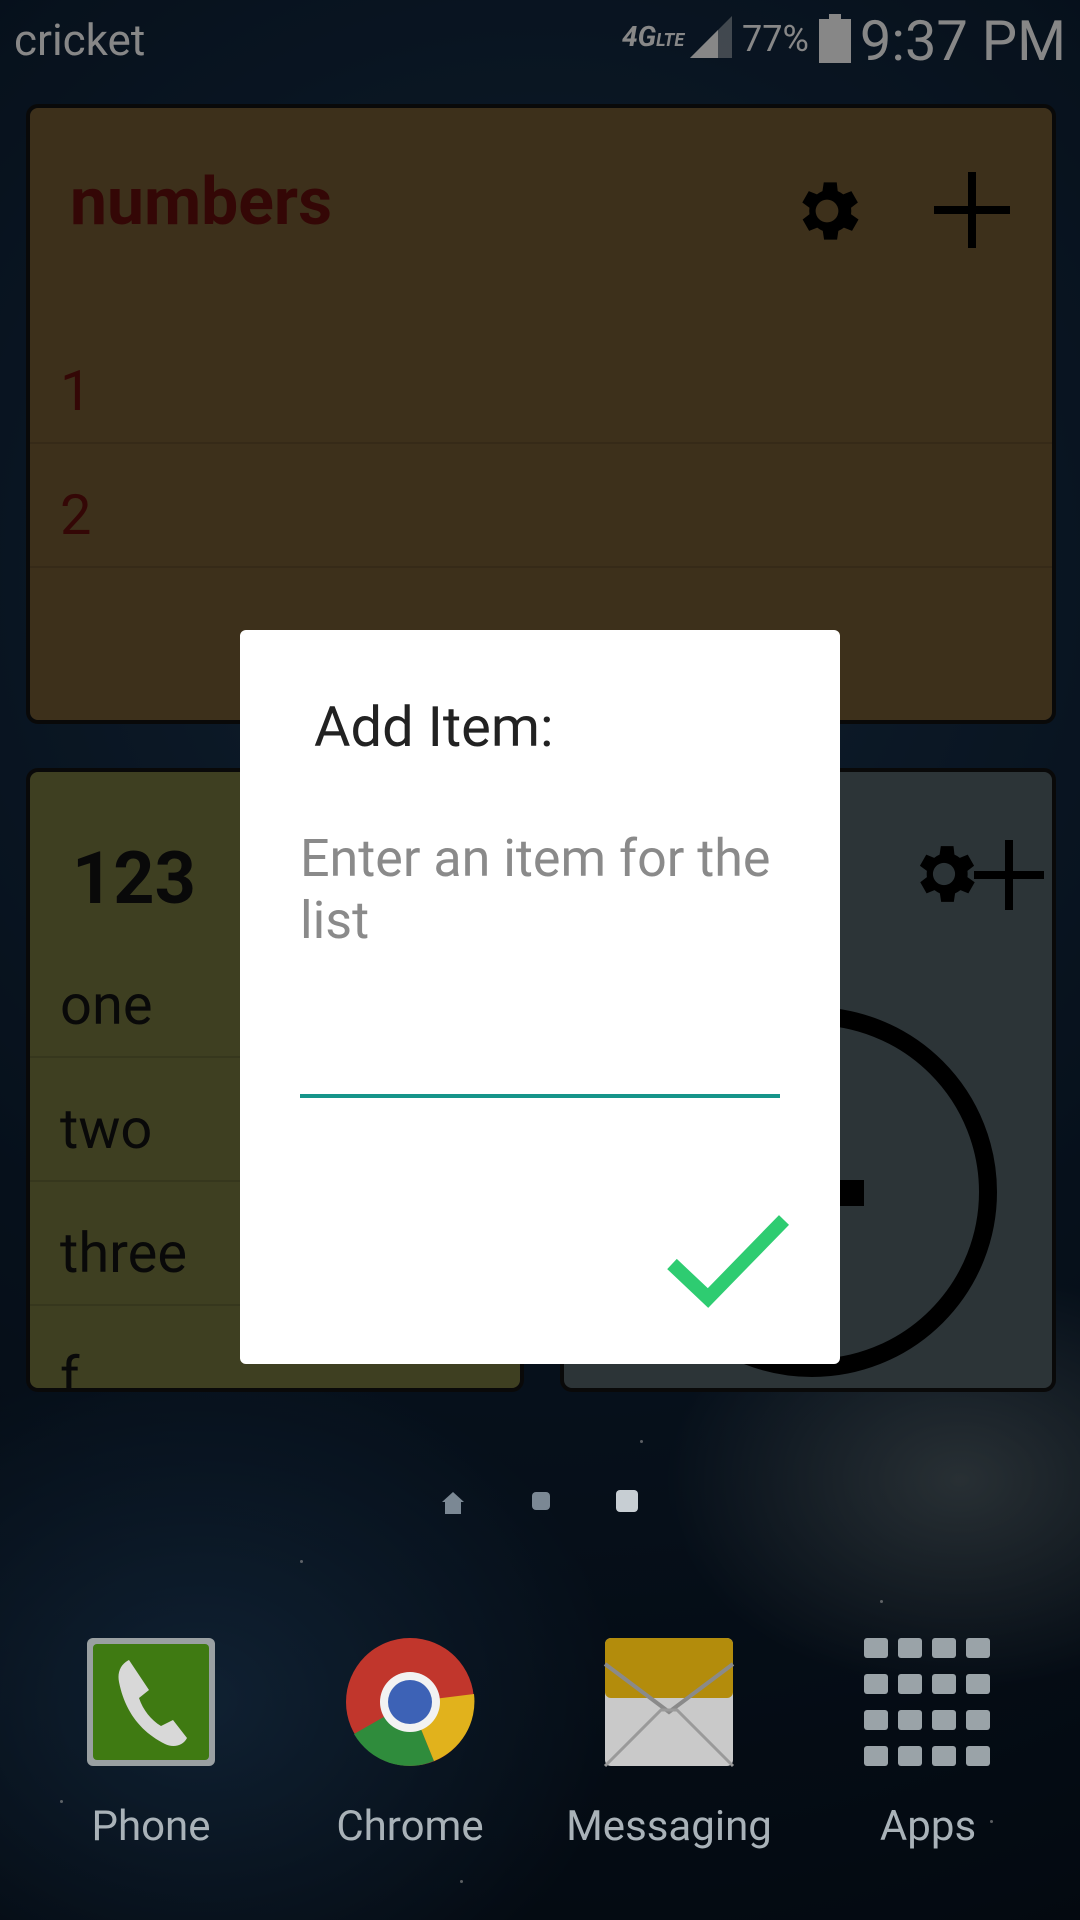 This screenshot has height=1920, width=1080. Describe the element at coordinates (410, 1702) in the screenshot. I see `chrome-icon` at that location.